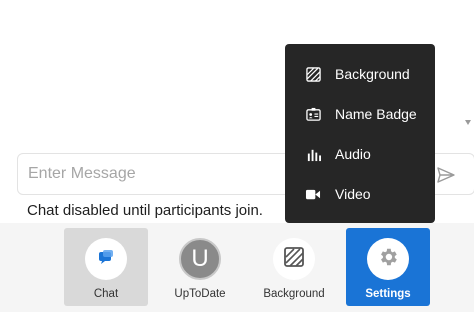  I want to click on chat-status-text: Chat disabled until participants join., so click(145, 210).